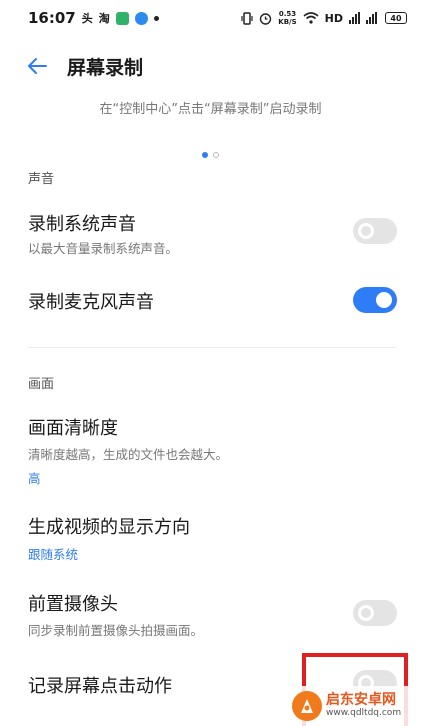 The height and width of the screenshot is (726, 421). I want to click on system-sound-label: 录制系统声音, so click(82, 224).